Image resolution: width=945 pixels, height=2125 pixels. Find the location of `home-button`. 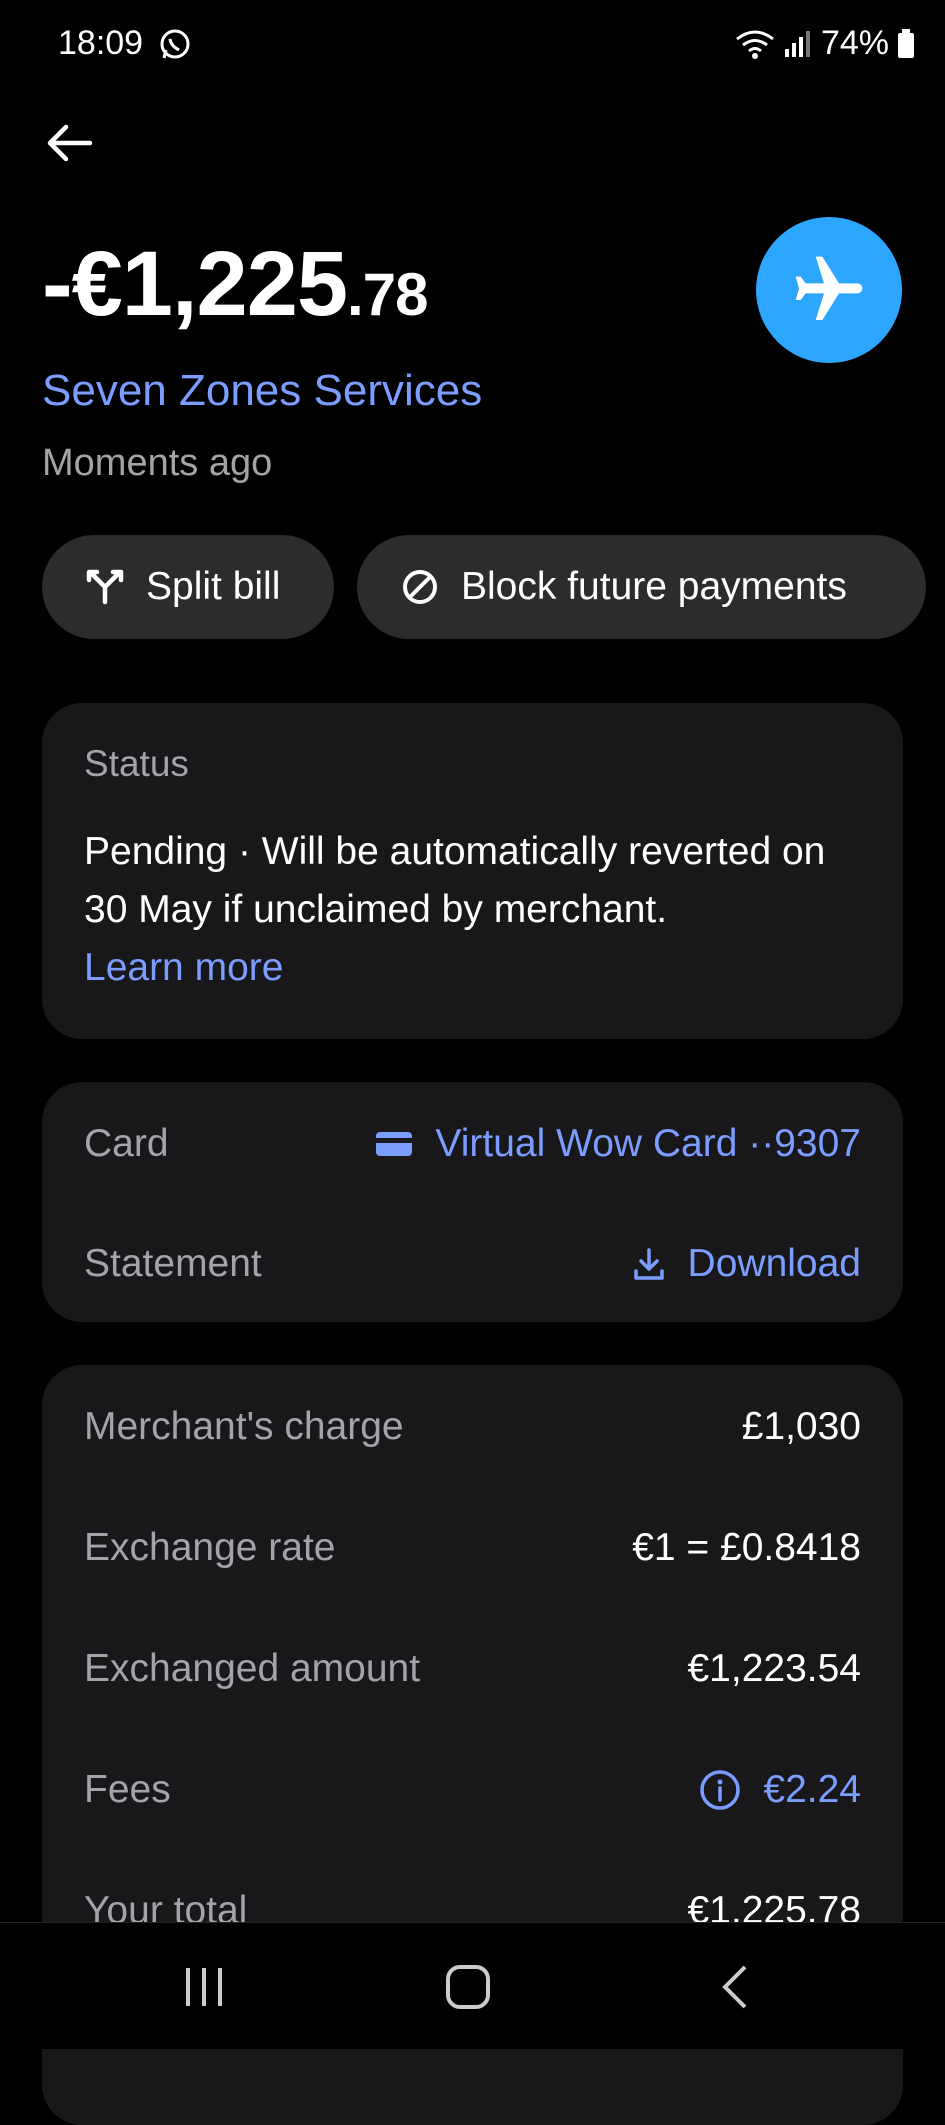

home-button is located at coordinates (468, 1987).